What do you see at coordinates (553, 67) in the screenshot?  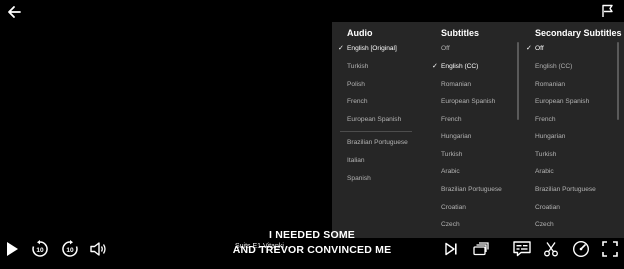 I see `secondary-subtitles-option: English (CC)` at bounding box center [553, 67].